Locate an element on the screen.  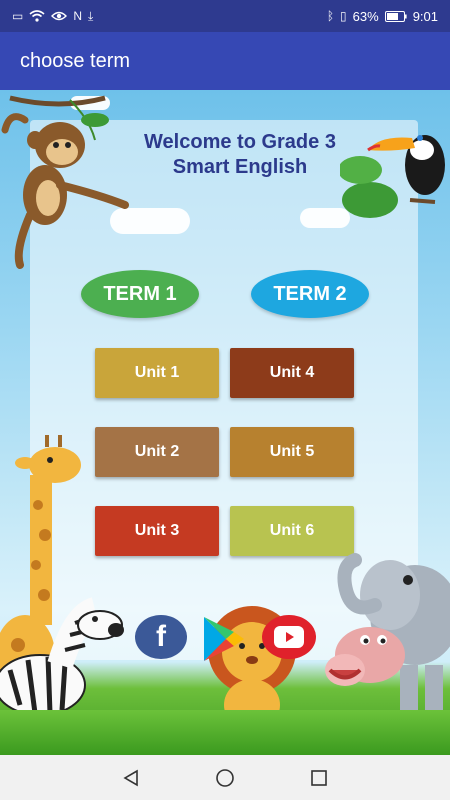
bluetooth-icon: ᛒ is located at coordinates (330, 16).